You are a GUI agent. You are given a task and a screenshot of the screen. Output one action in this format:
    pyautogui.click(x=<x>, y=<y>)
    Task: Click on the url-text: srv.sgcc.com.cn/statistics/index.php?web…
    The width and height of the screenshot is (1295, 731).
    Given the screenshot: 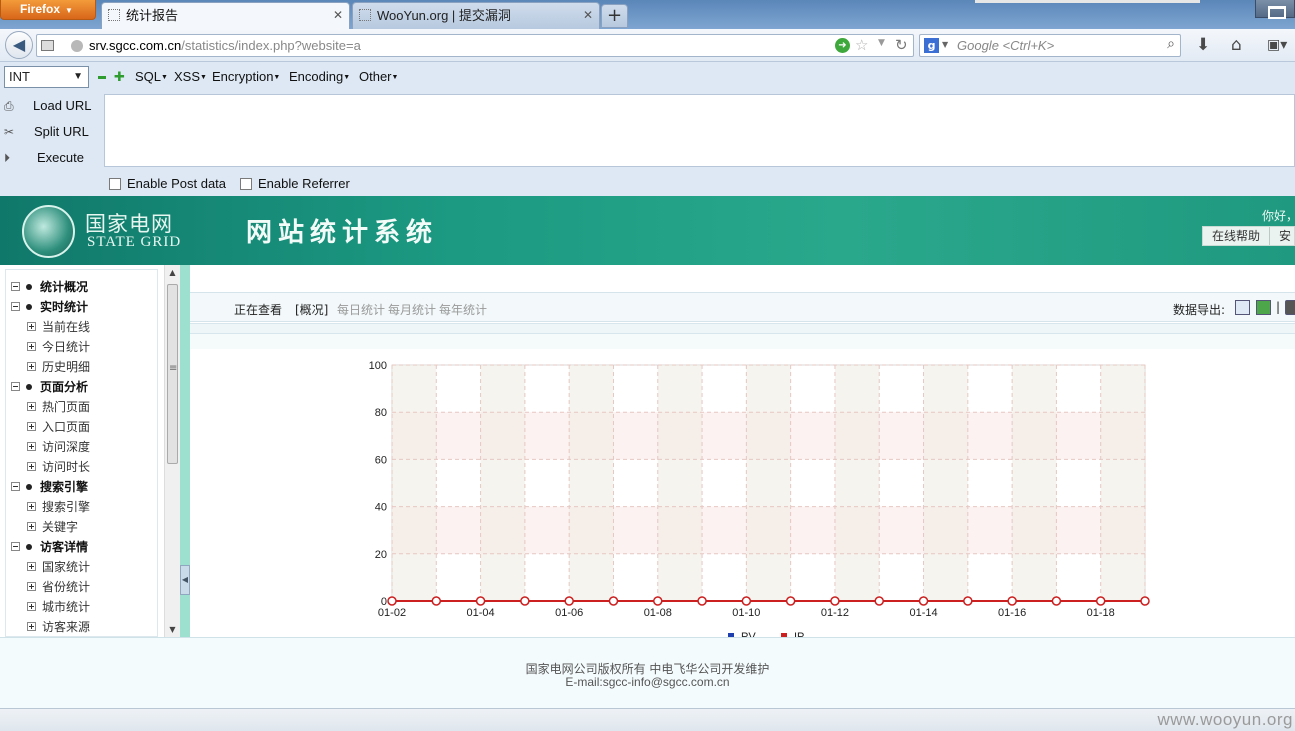 What is the action you would take?
    pyautogui.click(x=225, y=45)
    